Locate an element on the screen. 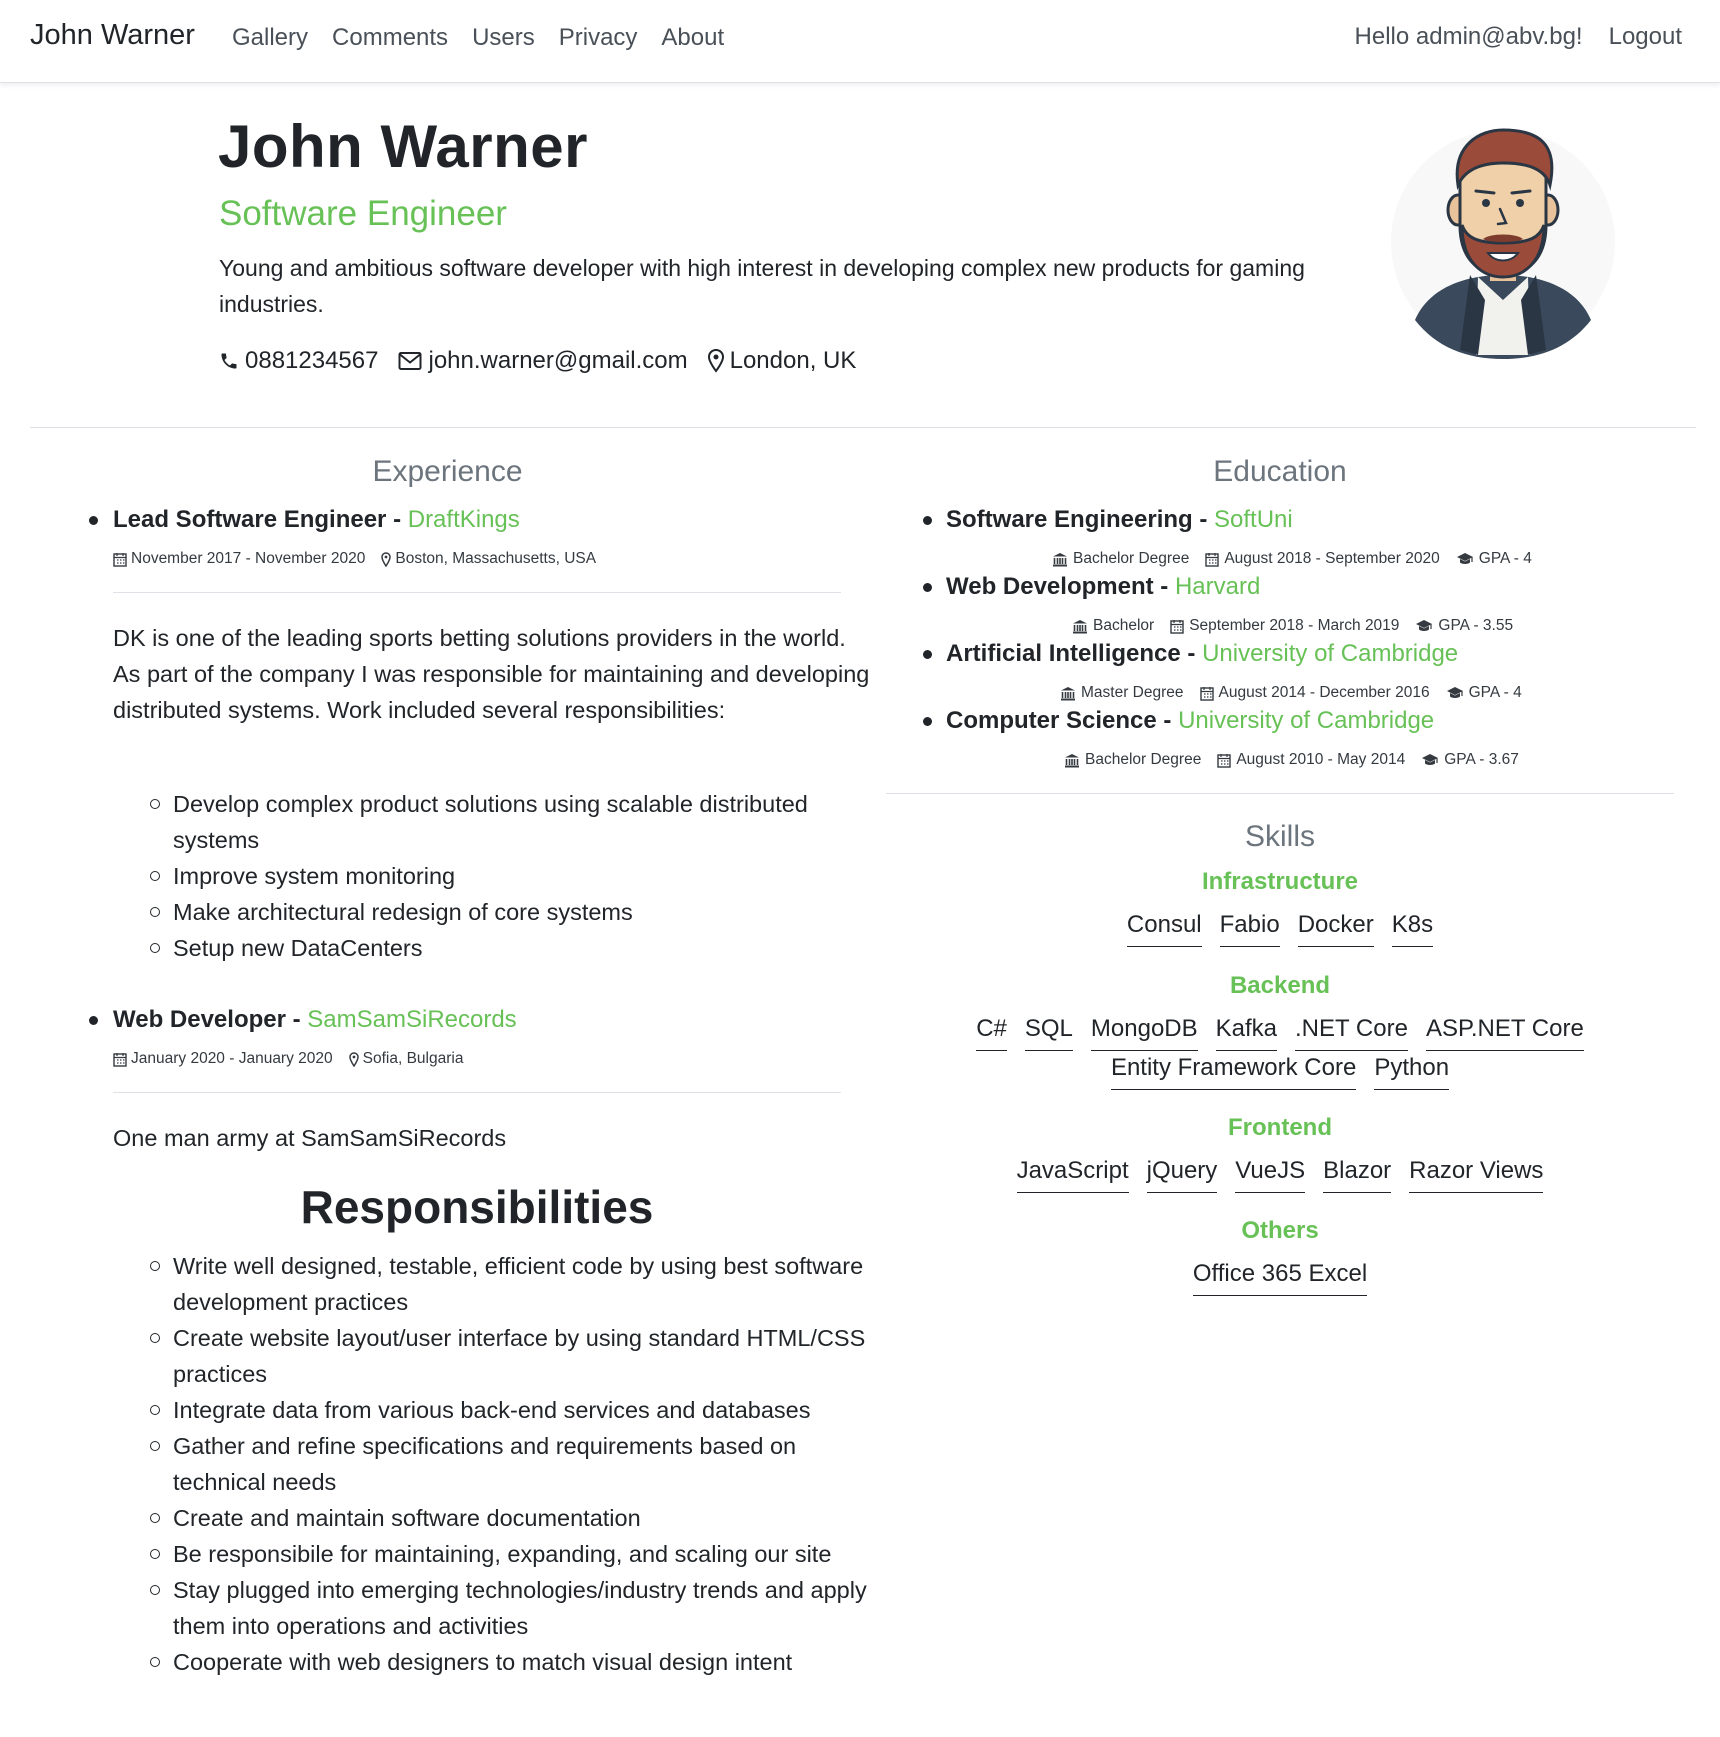  user-greeting-link: Hello admin@abv.bg! is located at coordinates (1469, 37).